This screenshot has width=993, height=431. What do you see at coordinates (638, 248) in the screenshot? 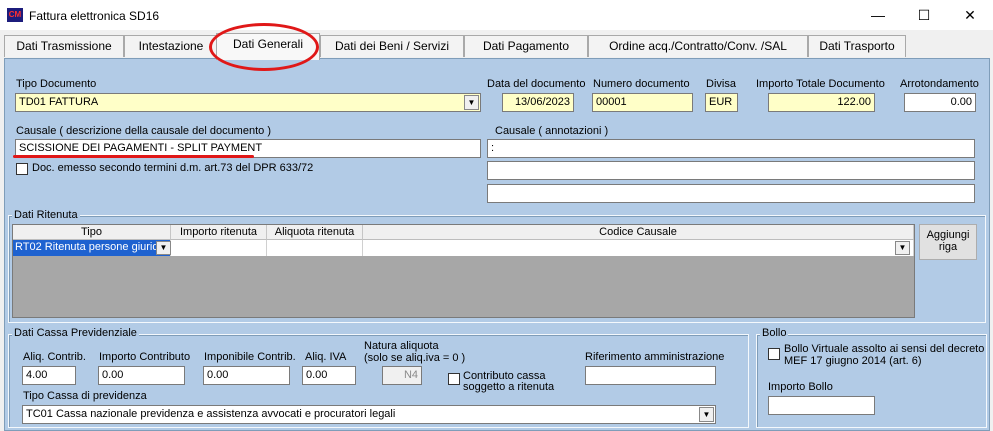
I see `table-row-codice-cell` at bounding box center [638, 248].